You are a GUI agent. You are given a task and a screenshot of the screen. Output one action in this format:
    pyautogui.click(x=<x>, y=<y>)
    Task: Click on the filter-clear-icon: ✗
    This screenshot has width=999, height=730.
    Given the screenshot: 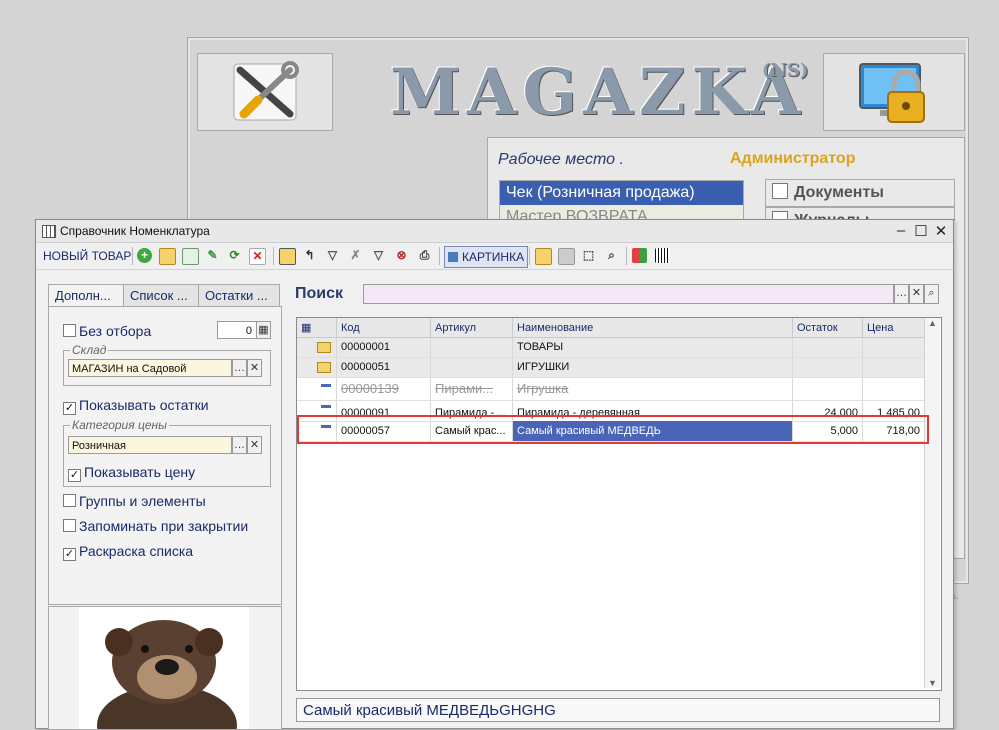 What is the action you would take?
    pyautogui.click(x=355, y=255)
    